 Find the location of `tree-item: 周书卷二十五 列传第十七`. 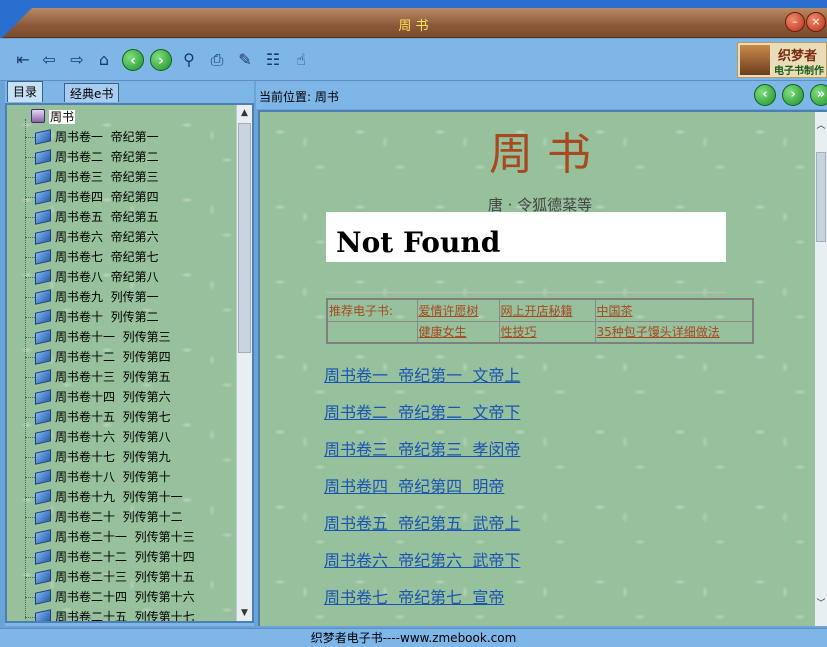

tree-item: 周书卷二十五 列传第十七 is located at coordinates (115, 614).